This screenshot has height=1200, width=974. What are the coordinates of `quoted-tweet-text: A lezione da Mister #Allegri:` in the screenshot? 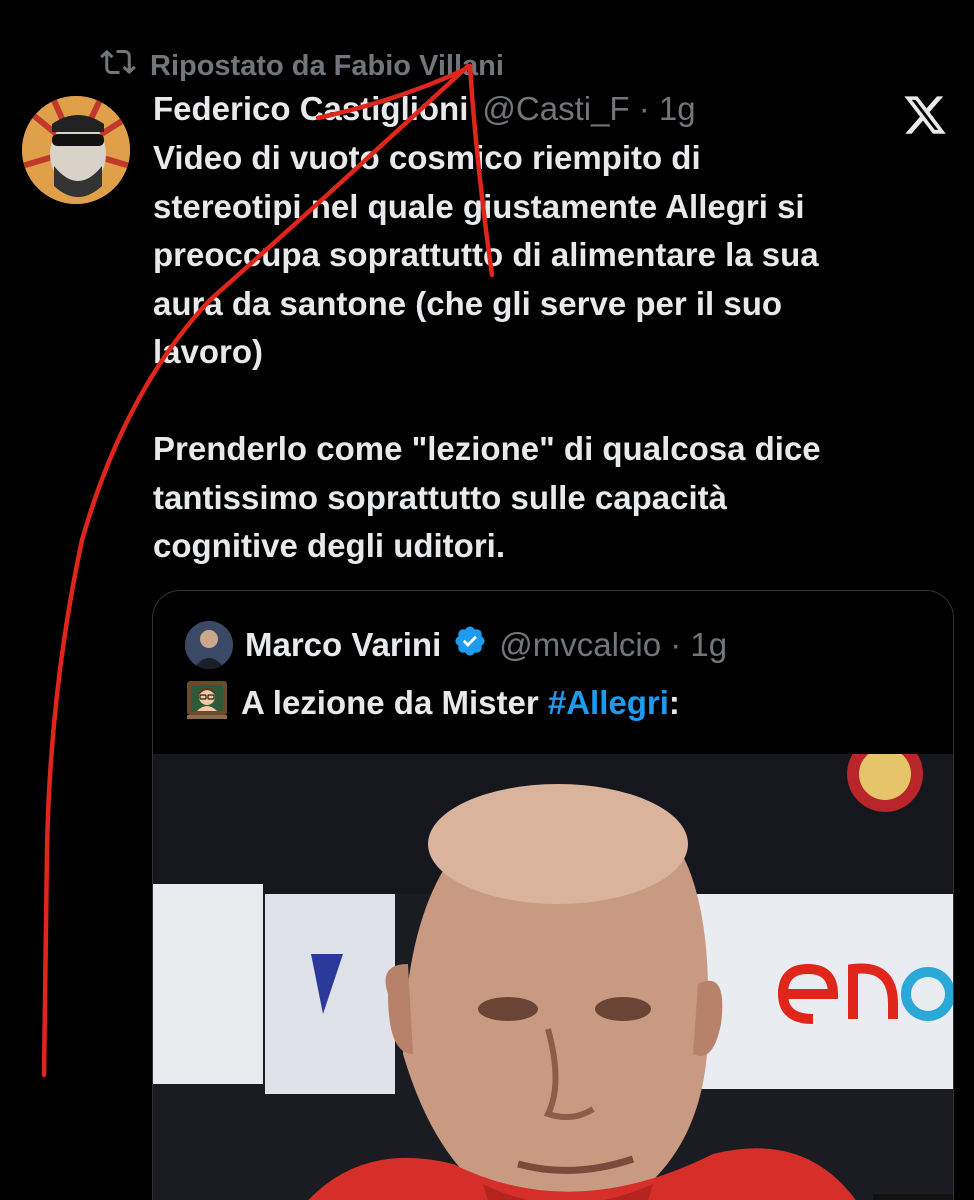 It's located at (432, 703).